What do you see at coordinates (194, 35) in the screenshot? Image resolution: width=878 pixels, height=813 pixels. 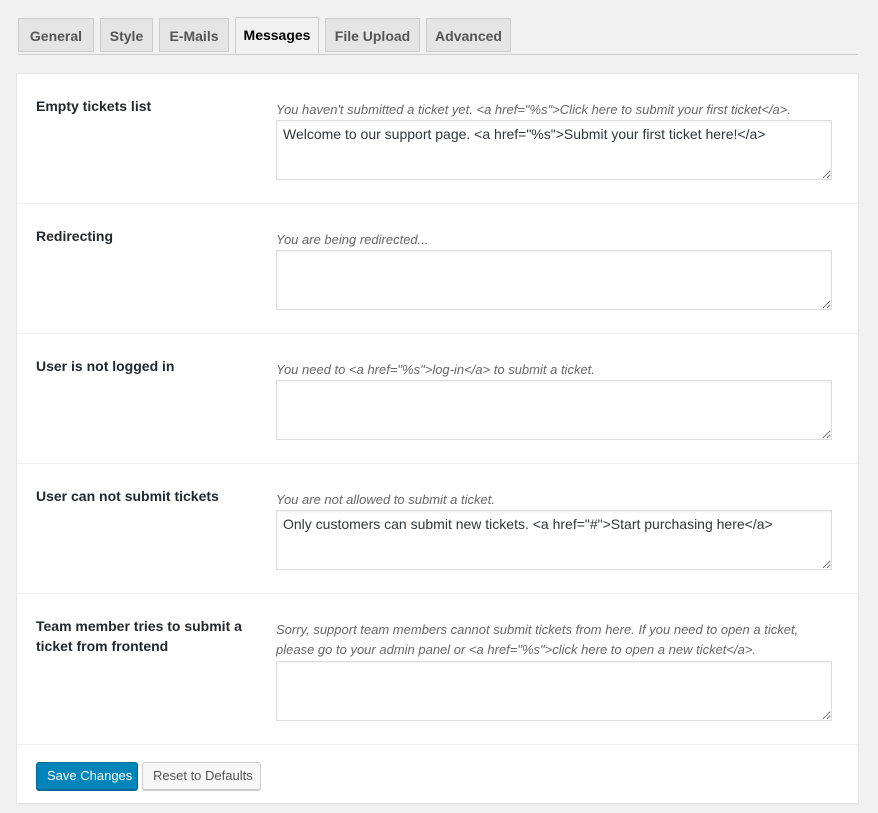 I see `tab-emails: E-Mails` at bounding box center [194, 35].